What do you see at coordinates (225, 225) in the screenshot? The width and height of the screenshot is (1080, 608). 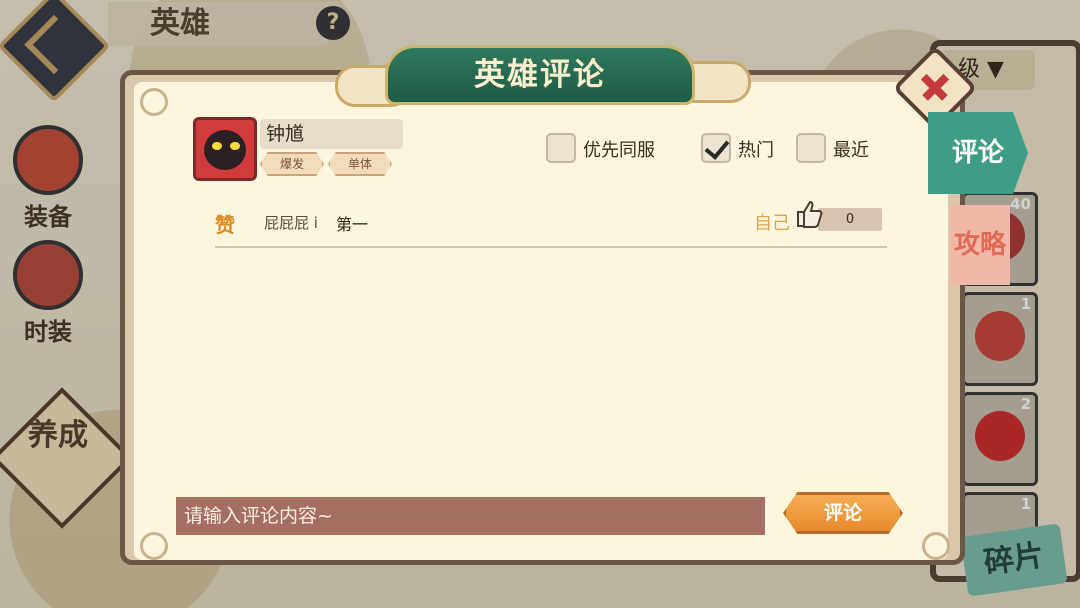 I see `praise-badge-icon: 赞` at bounding box center [225, 225].